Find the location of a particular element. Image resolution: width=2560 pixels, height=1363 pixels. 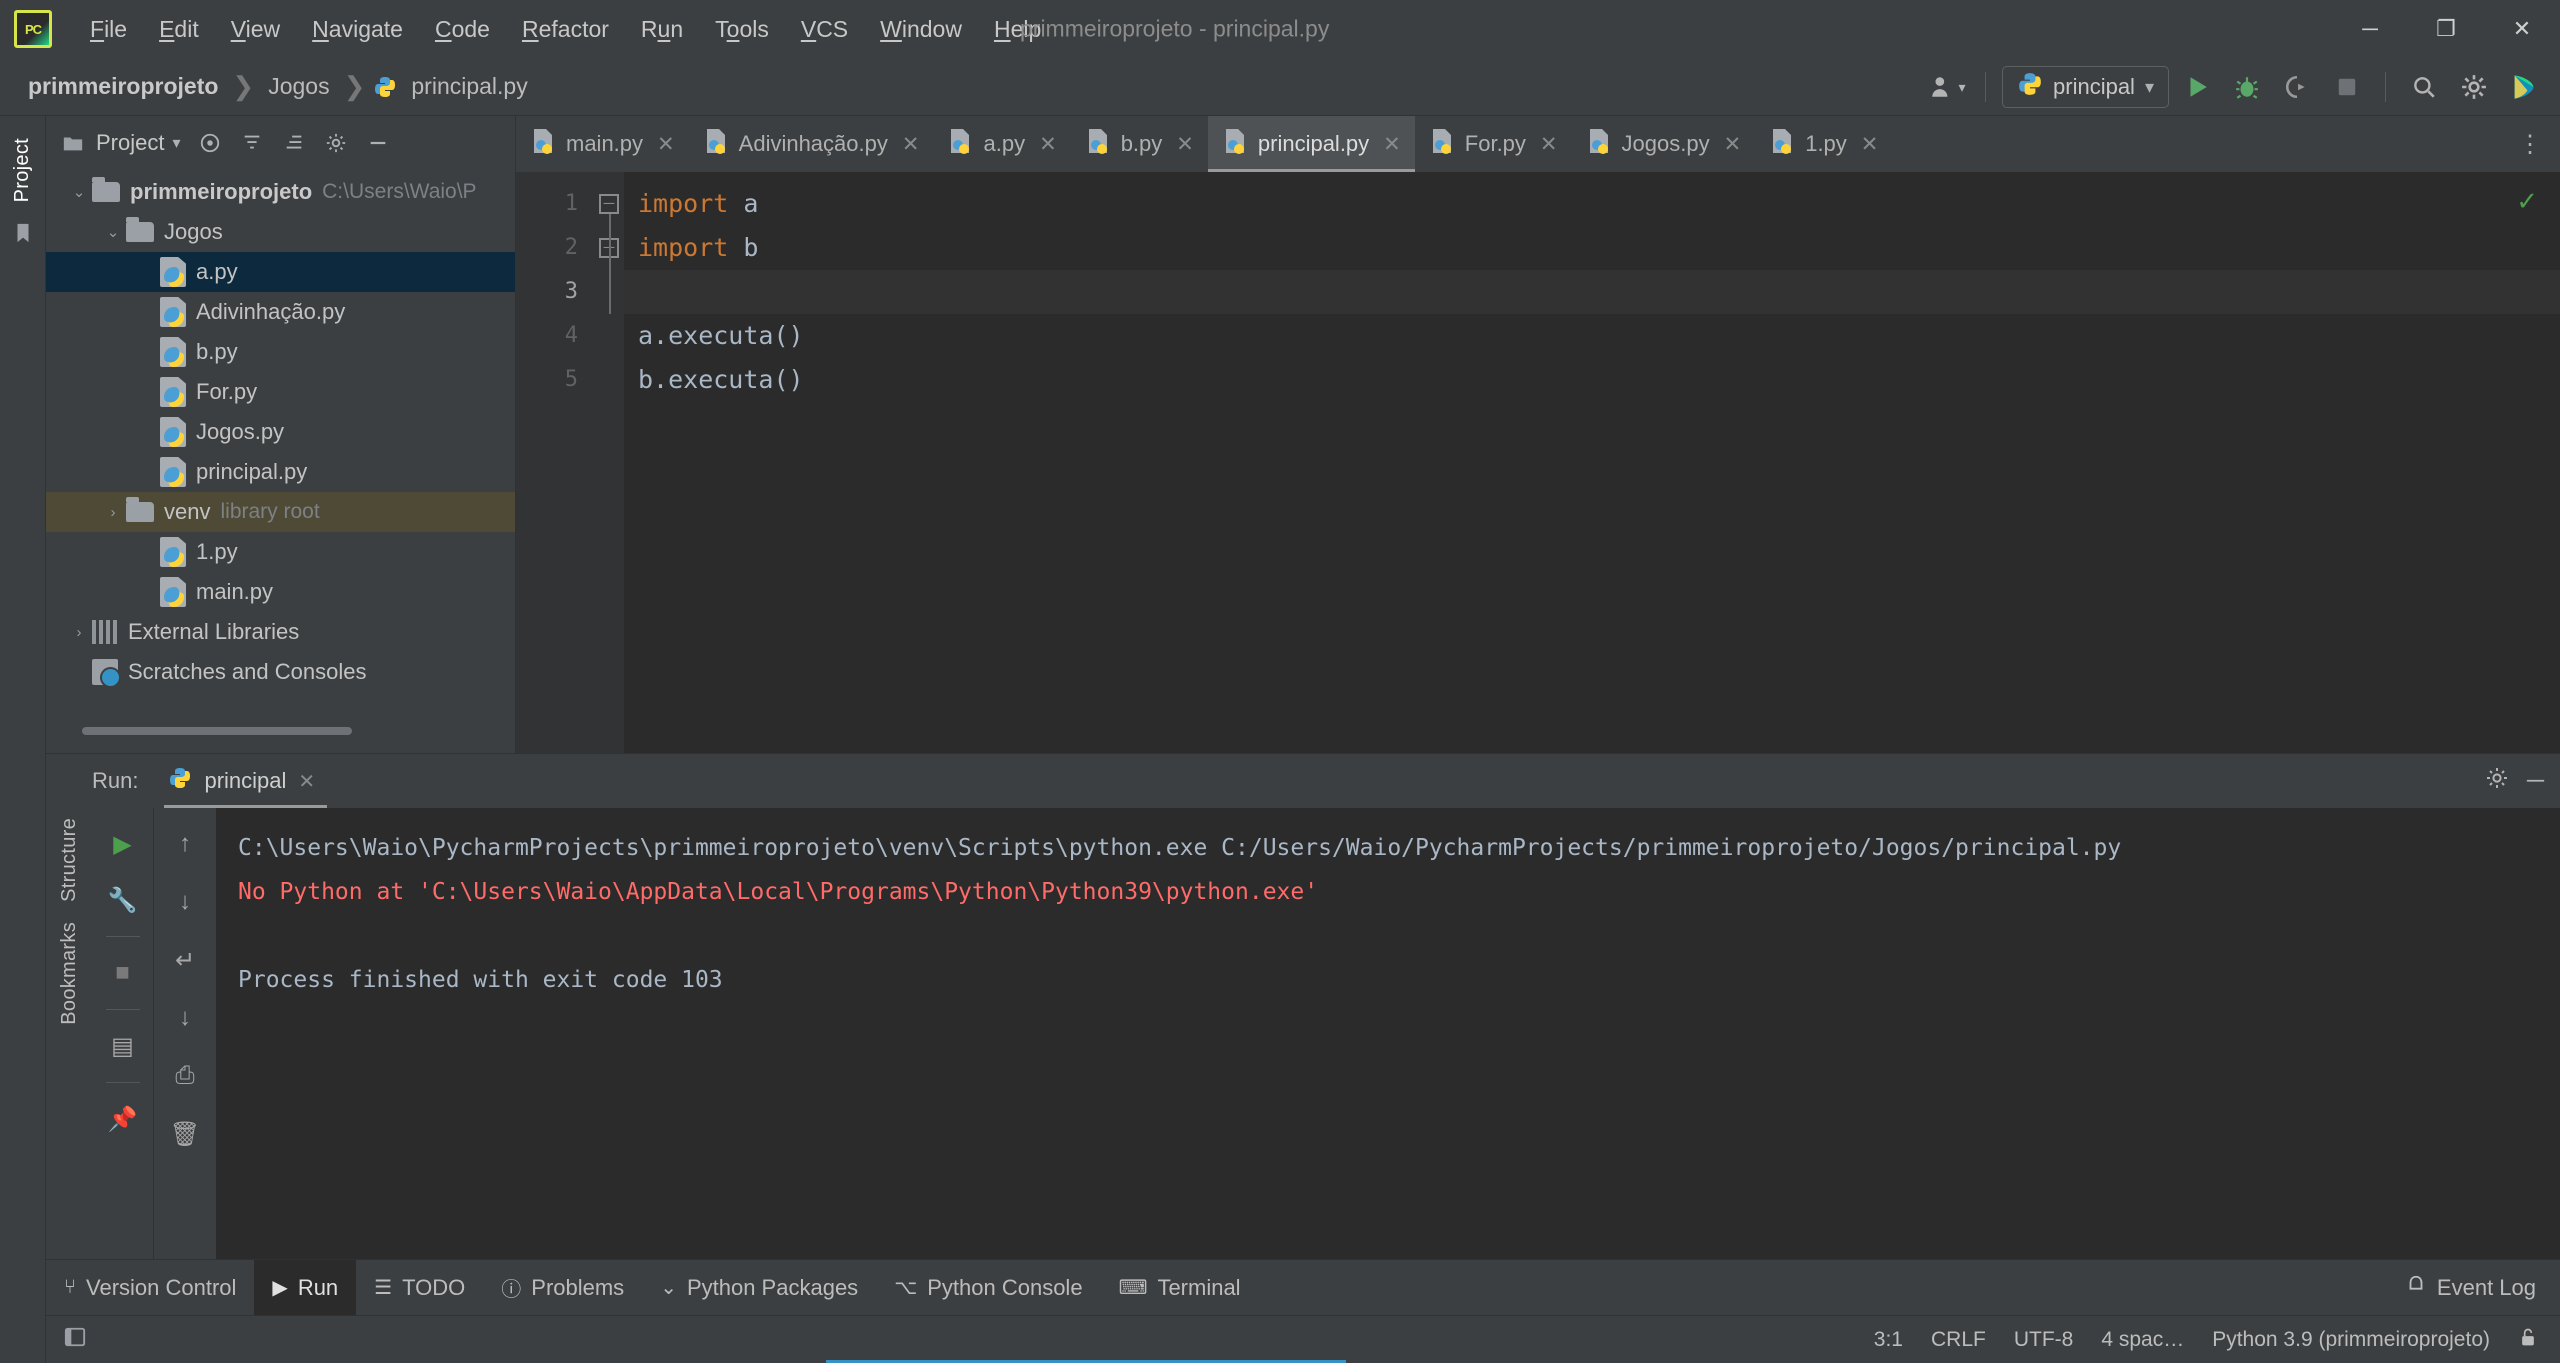

file-encoding: UTF-8 is located at coordinates (2044, 1340).